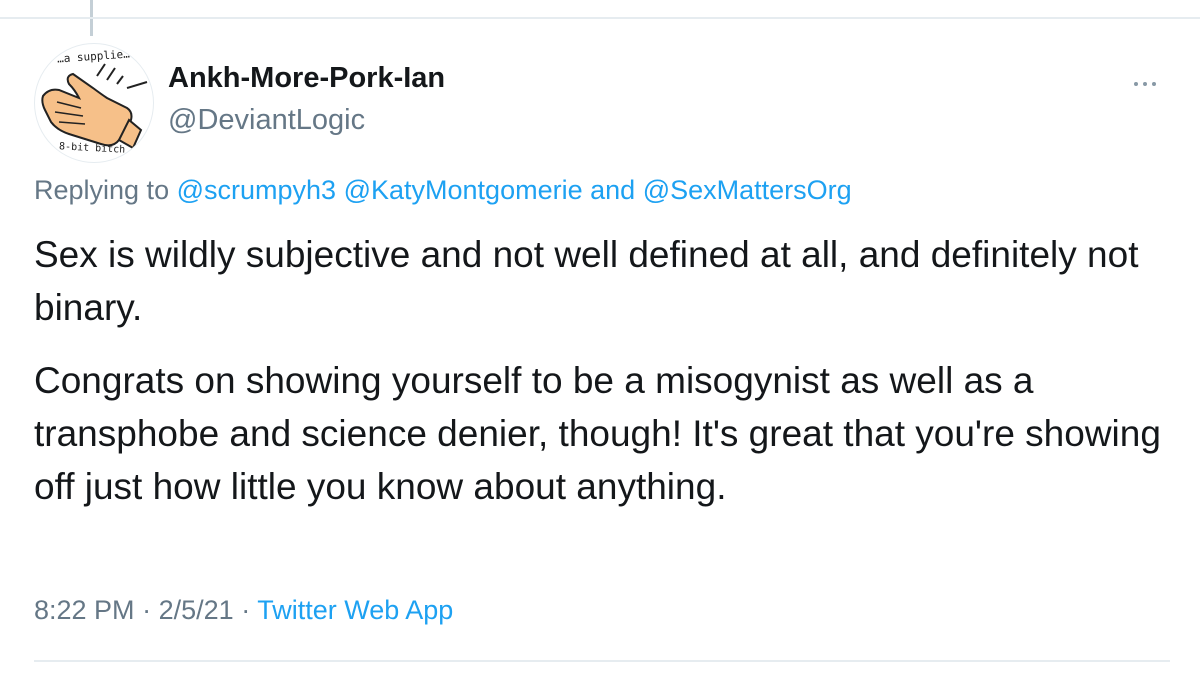 This screenshot has height=682, width=1200. Describe the element at coordinates (94, 103) in the screenshot. I see `avatar: …a supplie… 8-bit bitch` at that location.